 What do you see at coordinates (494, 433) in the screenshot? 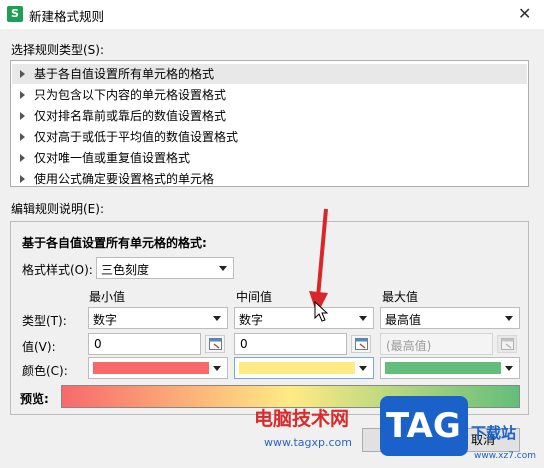
I see `watermark-download-text: 下载站` at bounding box center [494, 433].